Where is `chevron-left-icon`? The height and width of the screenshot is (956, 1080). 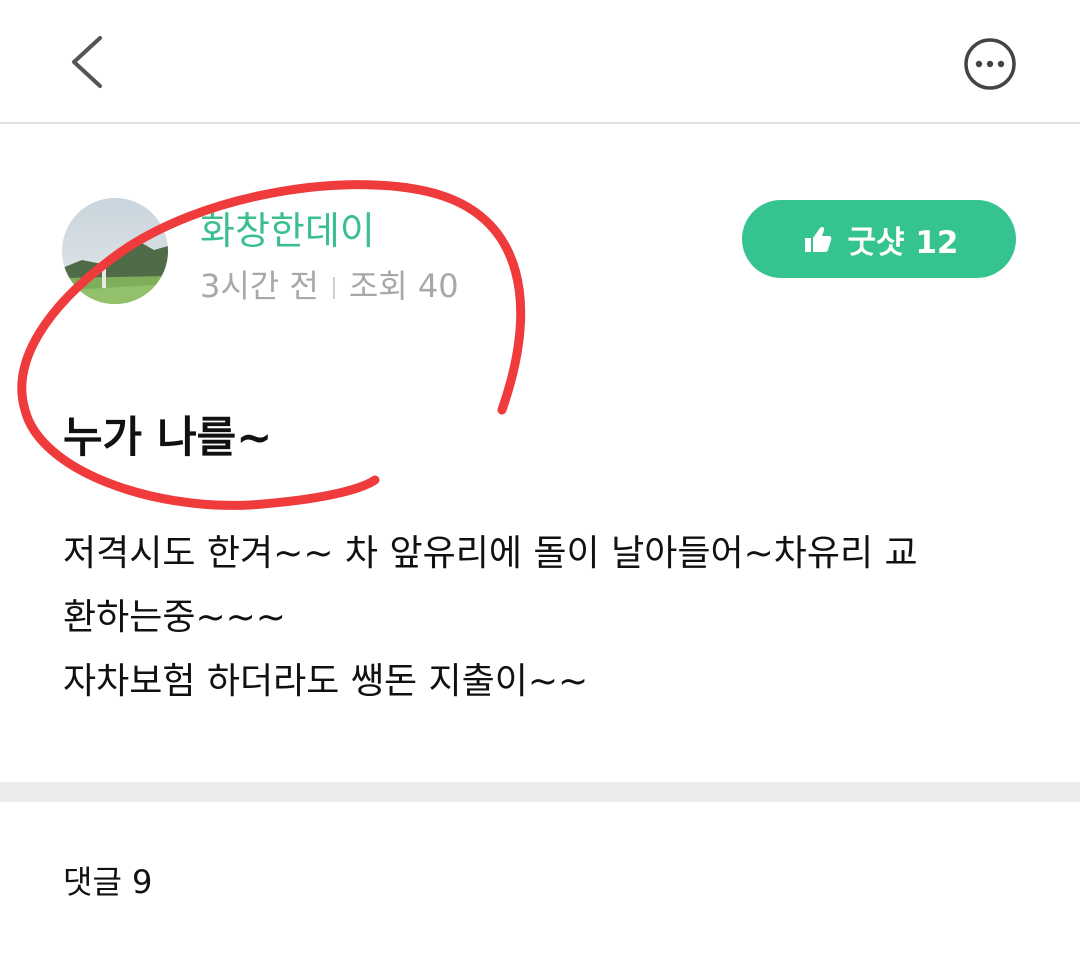
chevron-left-icon is located at coordinates (87, 62).